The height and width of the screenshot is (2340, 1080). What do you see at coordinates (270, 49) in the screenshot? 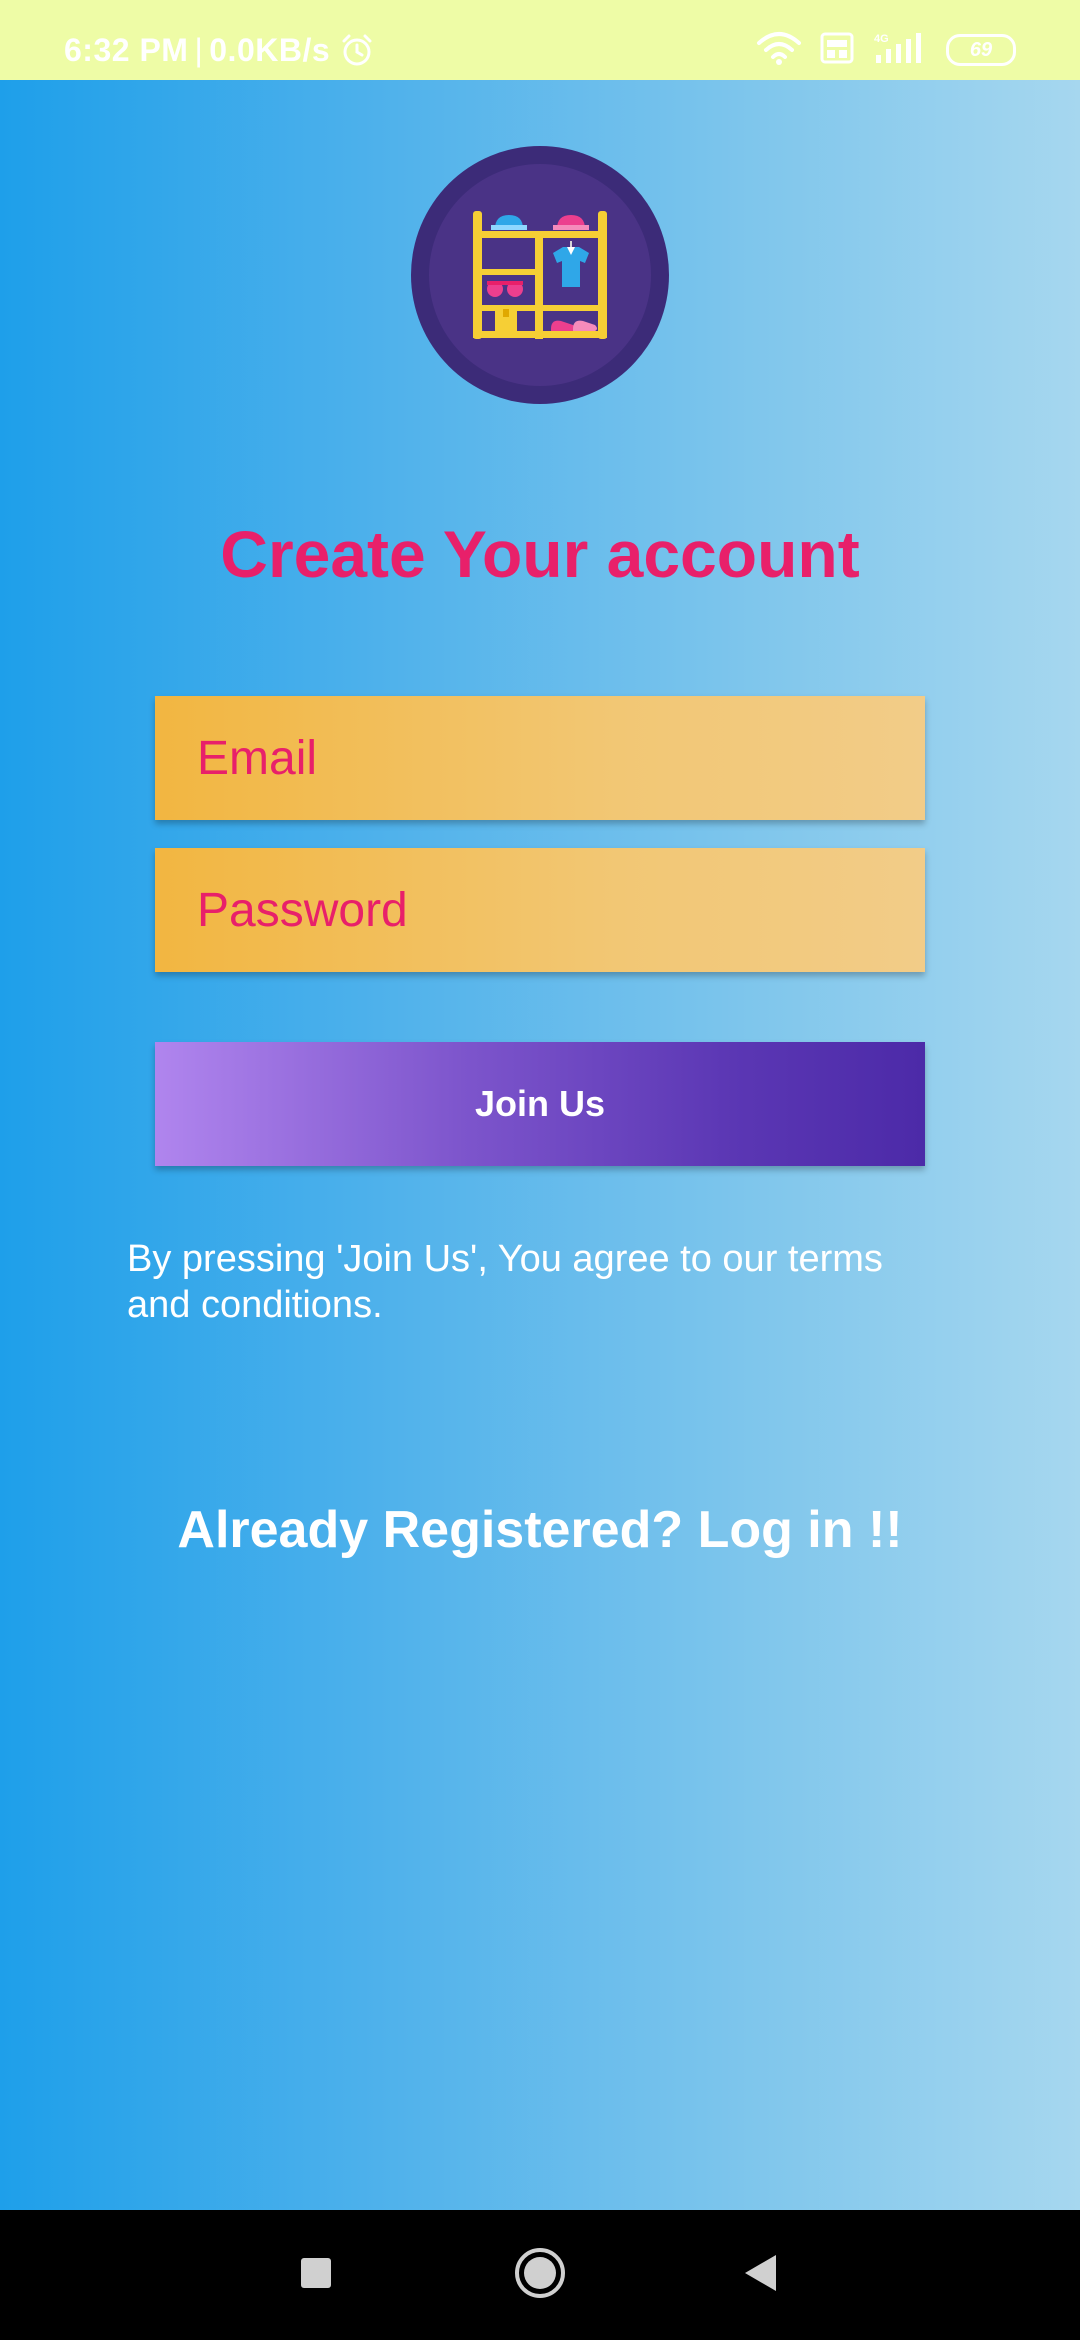
I see `network-speed: 0.0KB/s` at bounding box center [270, 49].